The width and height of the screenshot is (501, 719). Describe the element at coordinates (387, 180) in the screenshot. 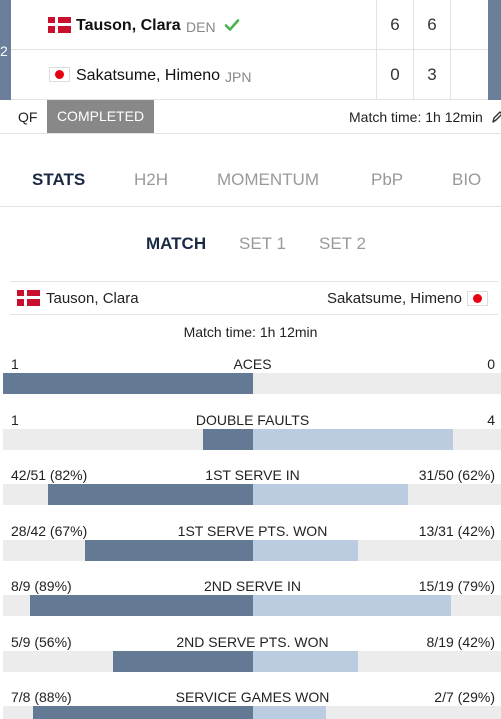

I see `tab-pbp: PbP` at that location.